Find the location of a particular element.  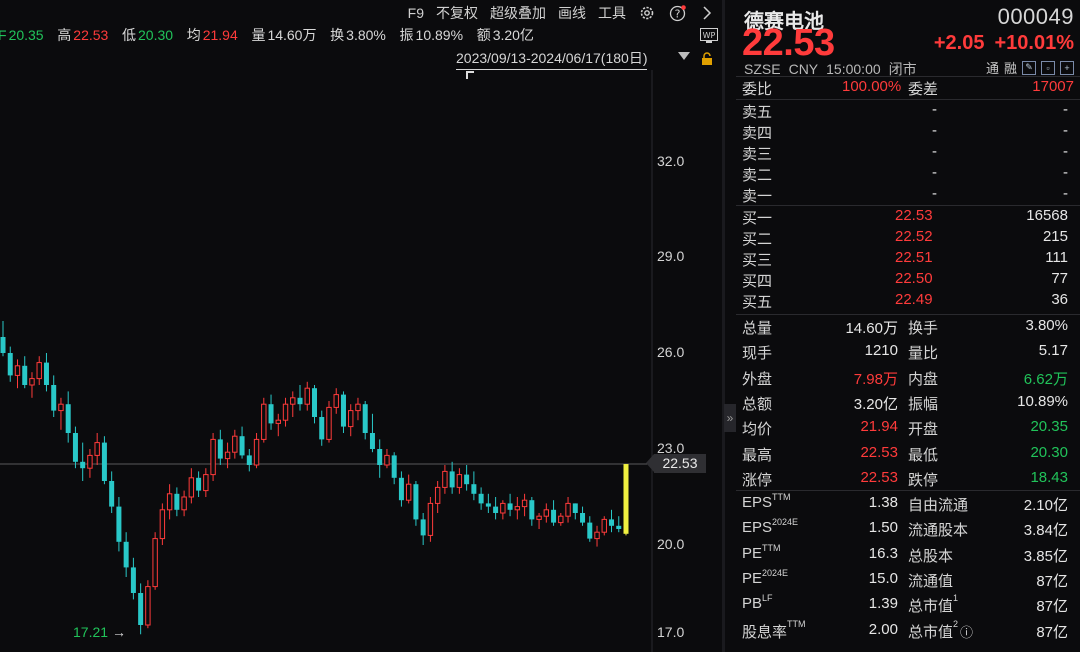

fundamental-row: PETTM 16.3 总股本 3.85亿 is located at coordinates (908, 554).